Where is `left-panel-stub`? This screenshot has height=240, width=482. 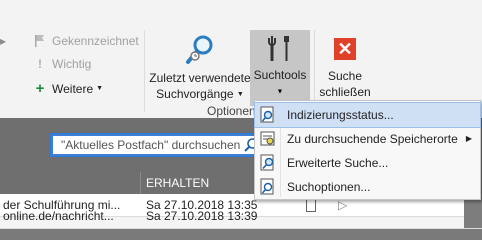
left-panel-stub is located at coordinates (22, 145).